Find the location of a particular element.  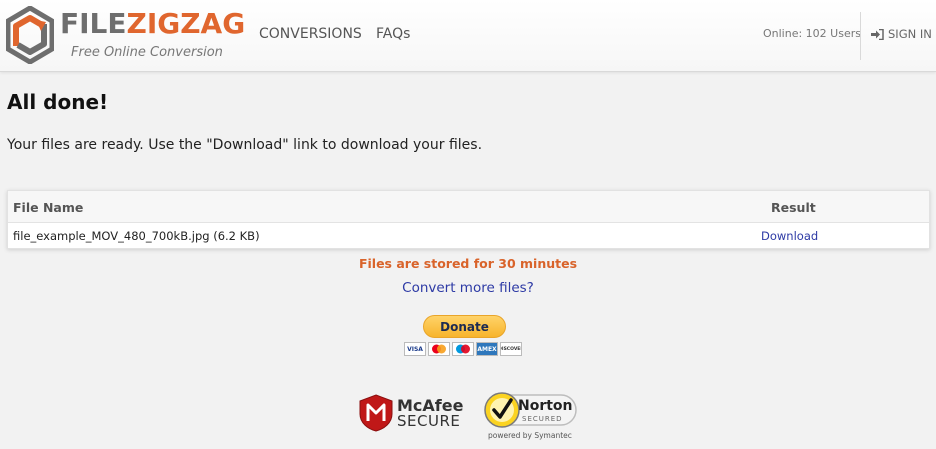

donate-button: Donate is located at coordinates (464, 326).